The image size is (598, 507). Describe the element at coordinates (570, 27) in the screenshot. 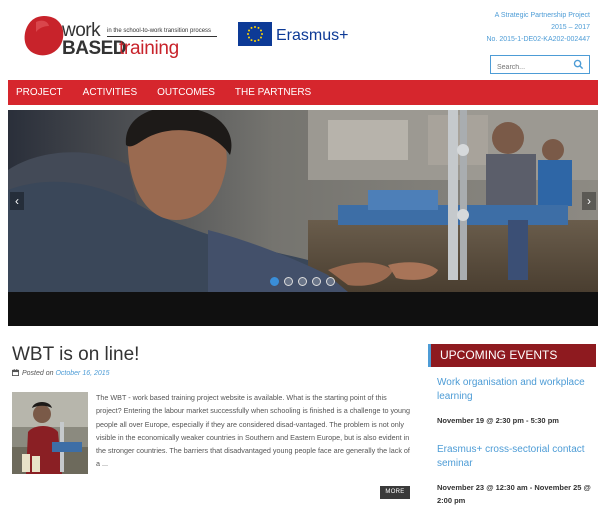

I see `partnership-line-2: 2015 – 2017` at that location.